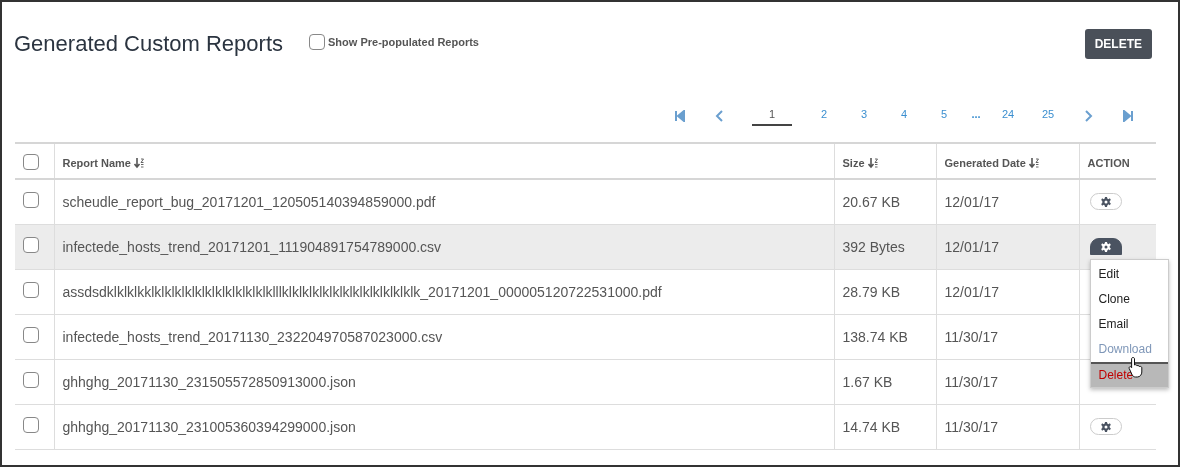 Image resolution: width=1180 pixels, height=467 pixels. I want to click on checkbox, so click(317, 42).